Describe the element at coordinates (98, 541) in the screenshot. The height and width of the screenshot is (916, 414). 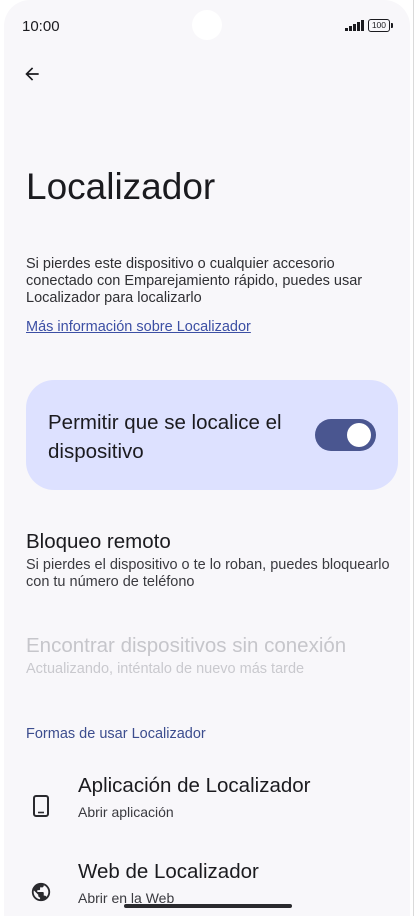
I see `remote-lock-title: Bloqueo remoto` at that location.